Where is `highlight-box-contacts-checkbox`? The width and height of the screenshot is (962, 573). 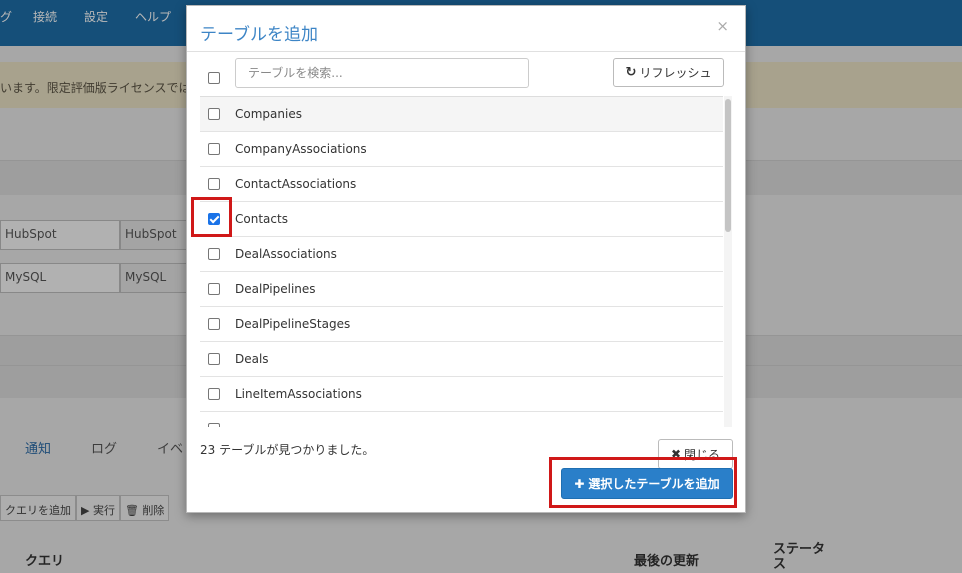
highlight-box-contacts-checkbox is located at coordinates (211, 217).